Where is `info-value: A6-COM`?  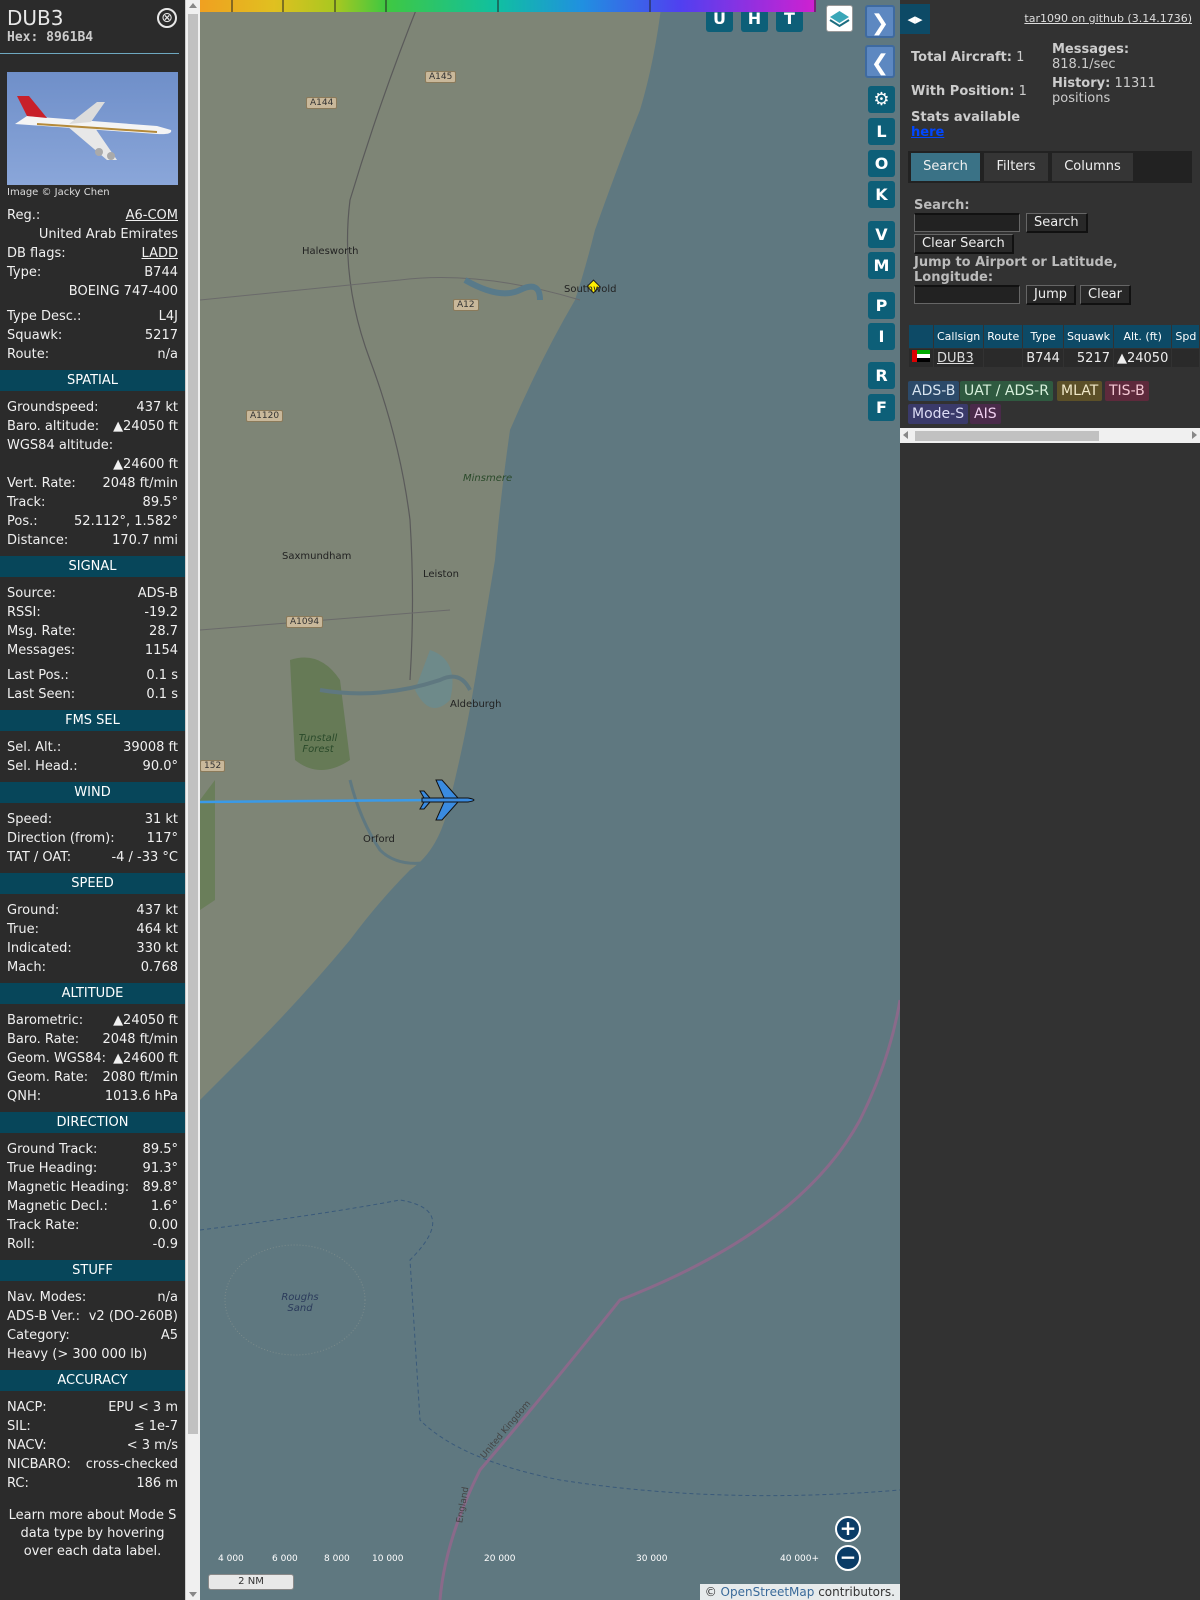 info-value: A6-COM is located at coordinates (152, 215).